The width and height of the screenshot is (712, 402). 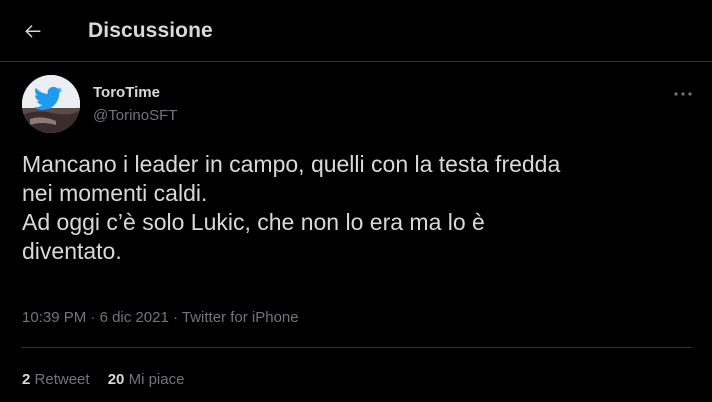 I want to click on tweet-stats: 2 Retweet 20 Mi piace, so click(x=110, y=379).